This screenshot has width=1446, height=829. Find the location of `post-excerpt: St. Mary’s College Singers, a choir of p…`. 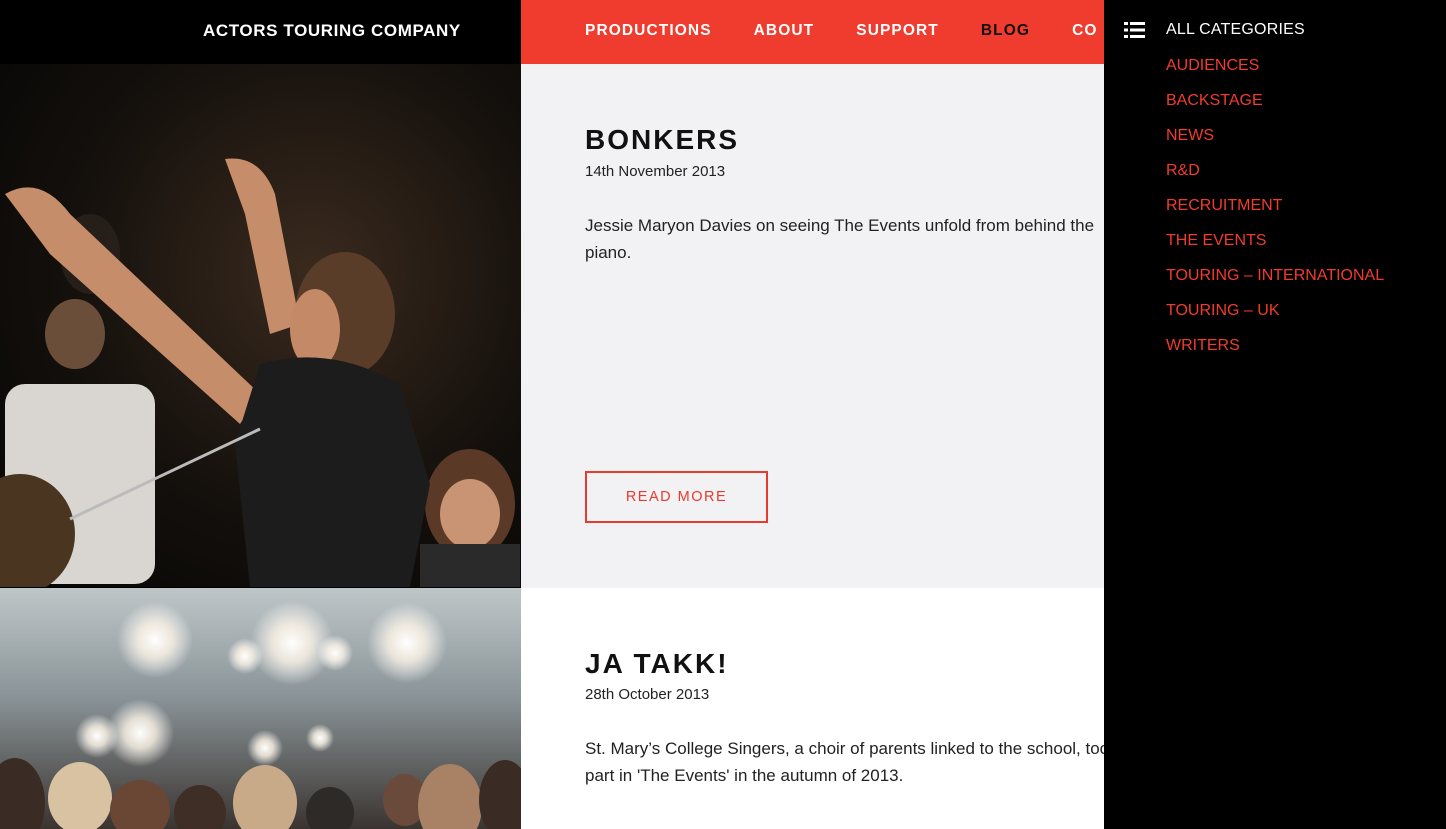

post-excerpt: St. Mary’s College Singers, a choir of p… is located at coordinates (844, 762).